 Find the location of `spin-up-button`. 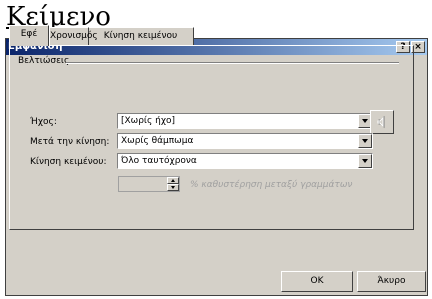

spin-up-button is located at coordinates (173, 180).